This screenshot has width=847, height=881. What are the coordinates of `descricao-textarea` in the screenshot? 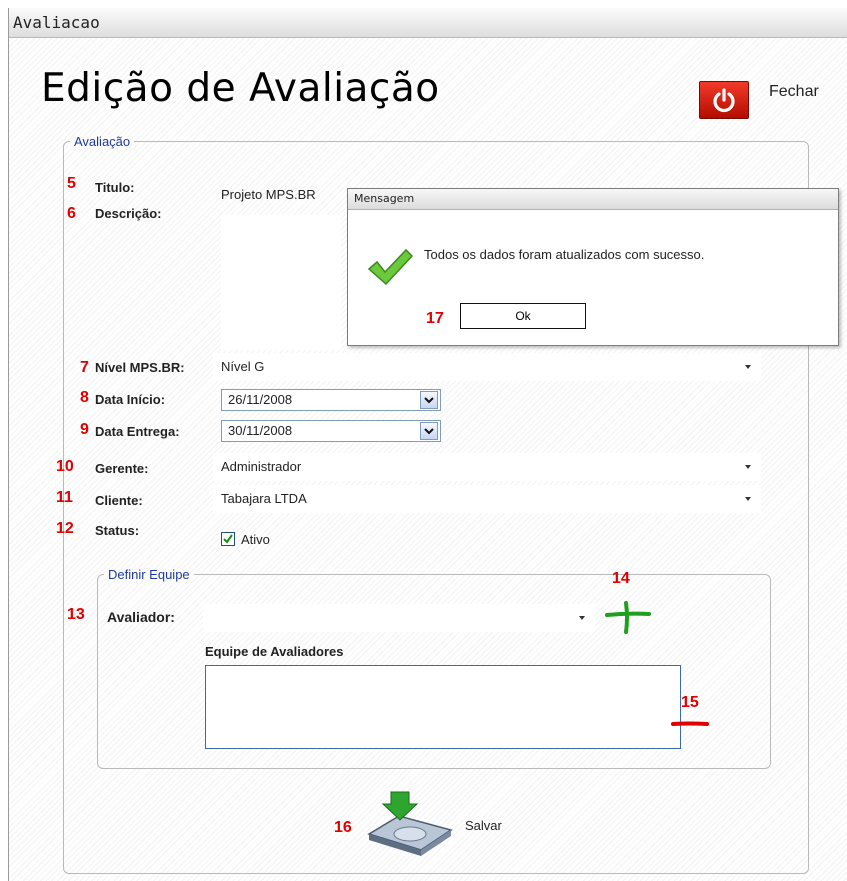 It's located at (281, 282).